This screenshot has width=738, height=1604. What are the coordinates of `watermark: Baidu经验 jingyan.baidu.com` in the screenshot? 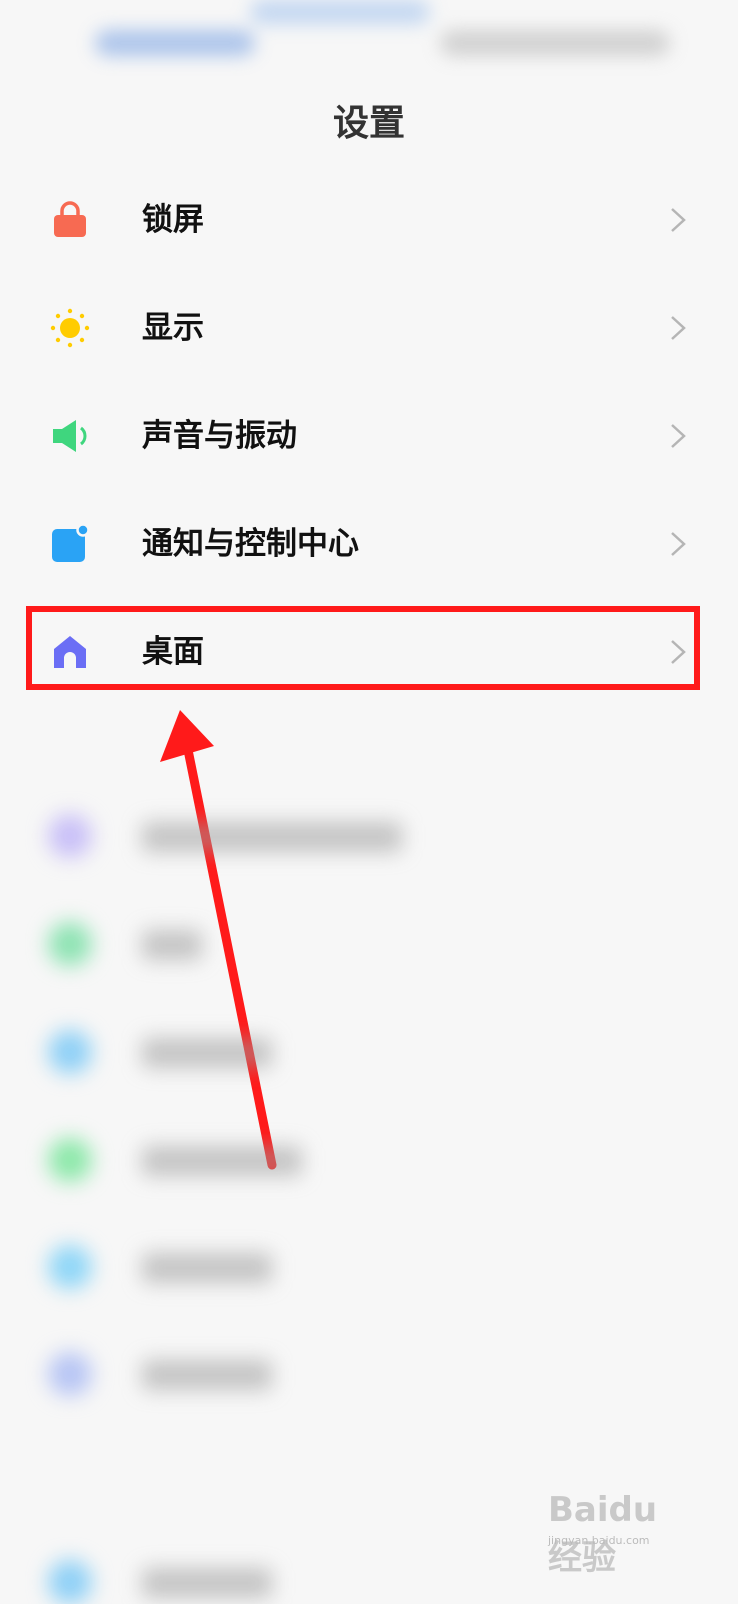 It's located at (618, 1534).